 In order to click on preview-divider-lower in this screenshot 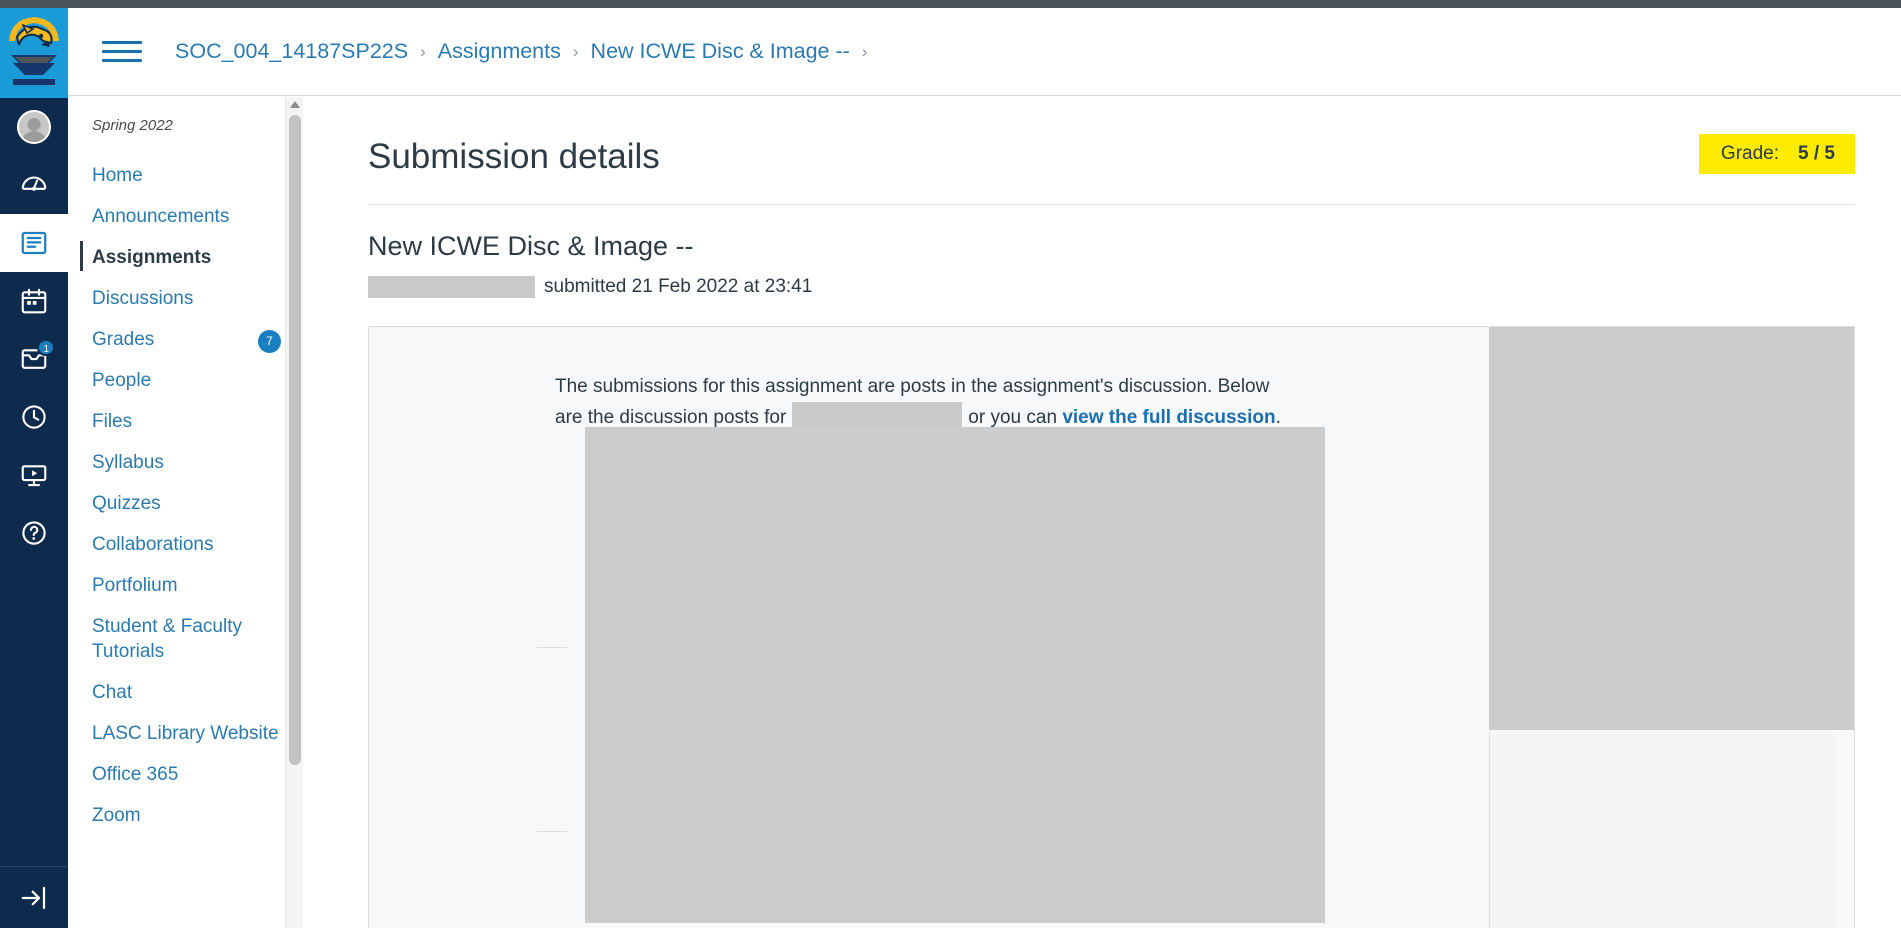, I will do `click(552, 831)`.